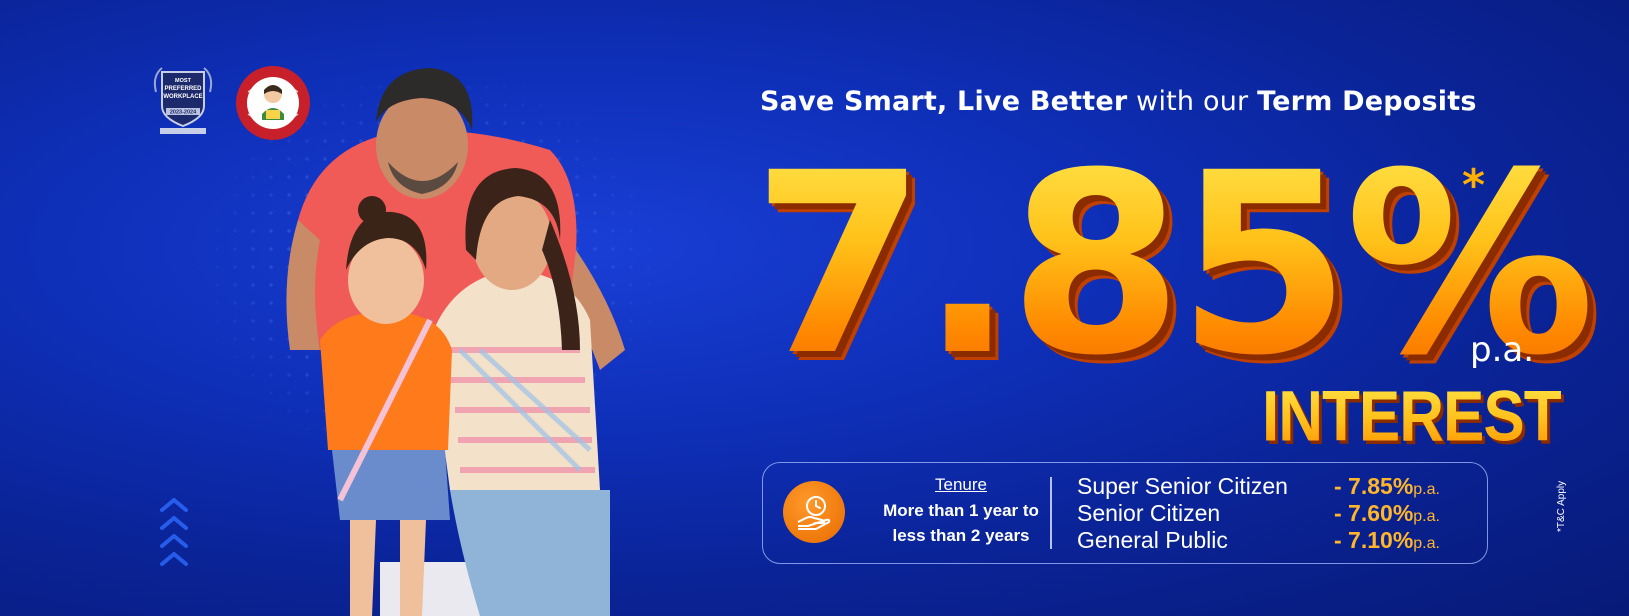 This screenshot has width=1629, height=616. What do you see at coordinates (1374, 540) in the screenshot?
I see `rate-value: - 7.10%` at bounding box center [1374, 540].